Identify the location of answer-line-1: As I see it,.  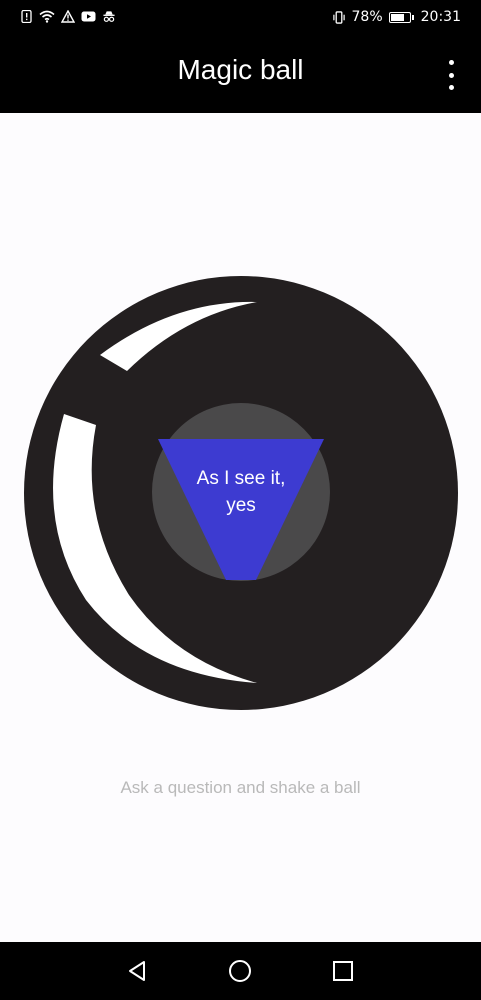
(241, 478).